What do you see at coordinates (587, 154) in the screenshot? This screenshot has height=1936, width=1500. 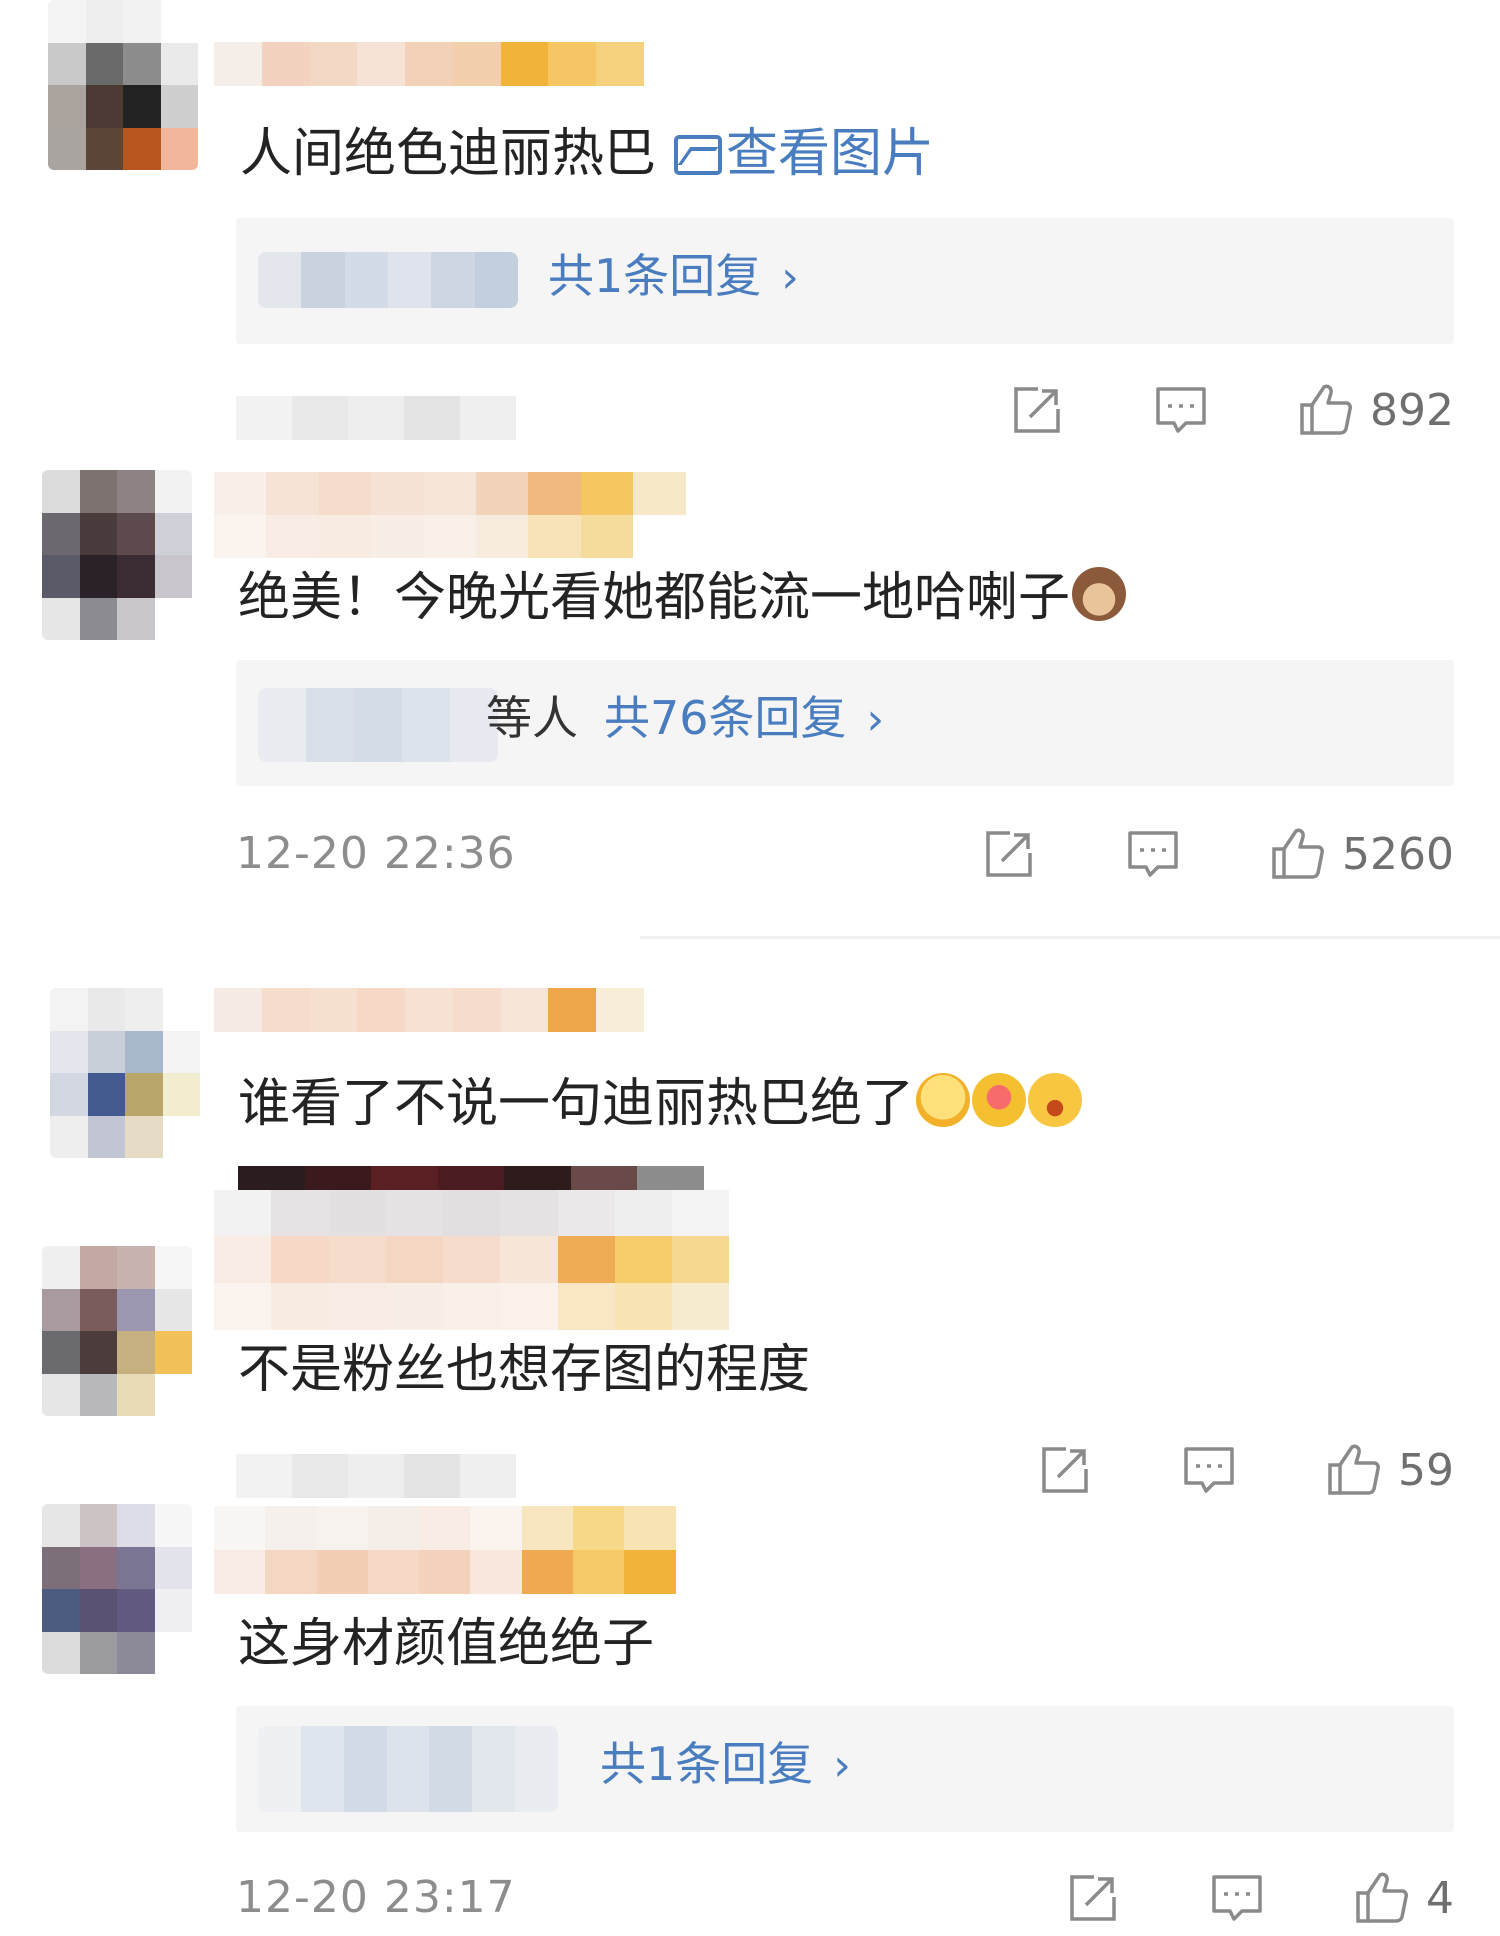 I see `comment-text: 人间绝色迪丽热巴 查看图片` at bounding box center [587, 154].